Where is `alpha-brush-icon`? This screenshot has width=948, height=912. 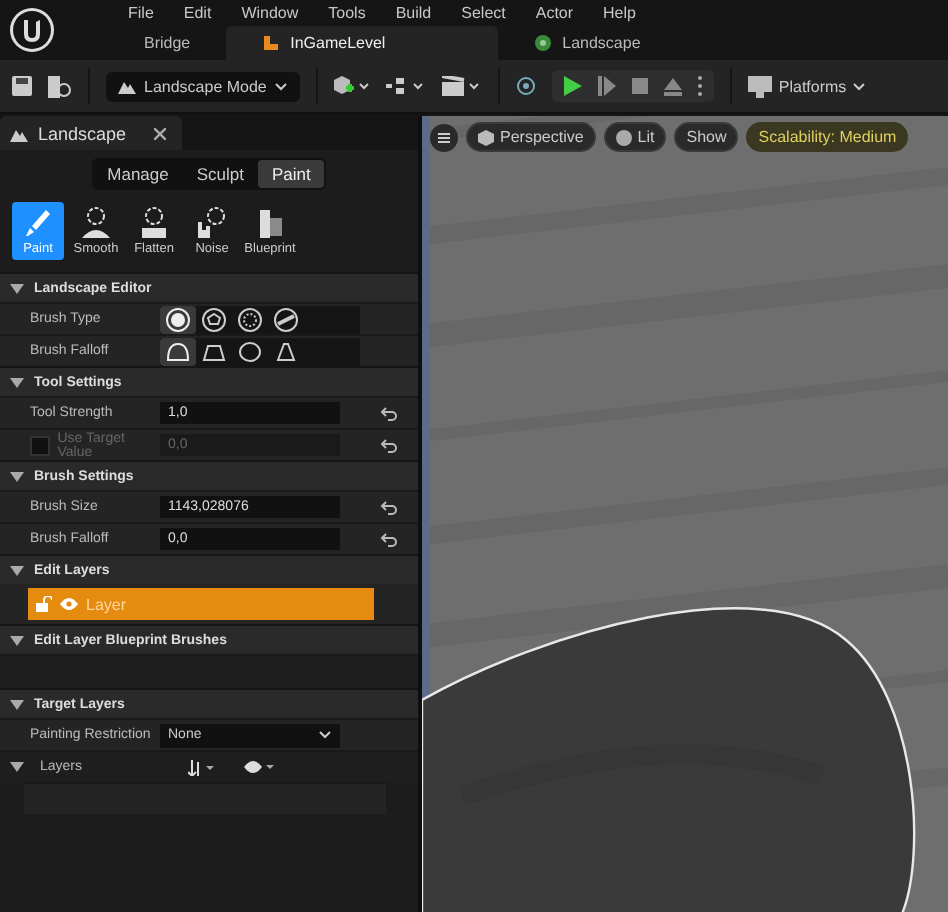 alpha-brush-icon is located at coordinates (214, 319).